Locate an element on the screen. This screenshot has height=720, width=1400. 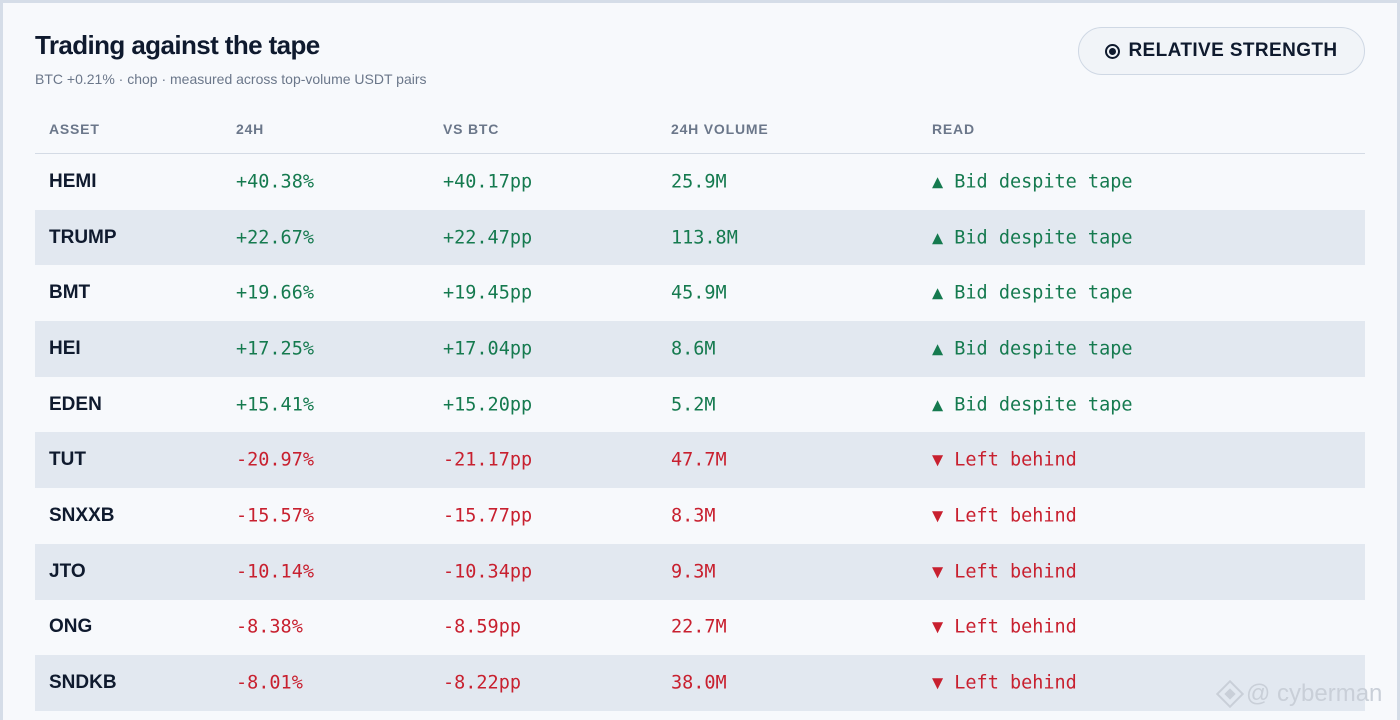
volume-cell: 38.0M is located at coordinates (699, 683).